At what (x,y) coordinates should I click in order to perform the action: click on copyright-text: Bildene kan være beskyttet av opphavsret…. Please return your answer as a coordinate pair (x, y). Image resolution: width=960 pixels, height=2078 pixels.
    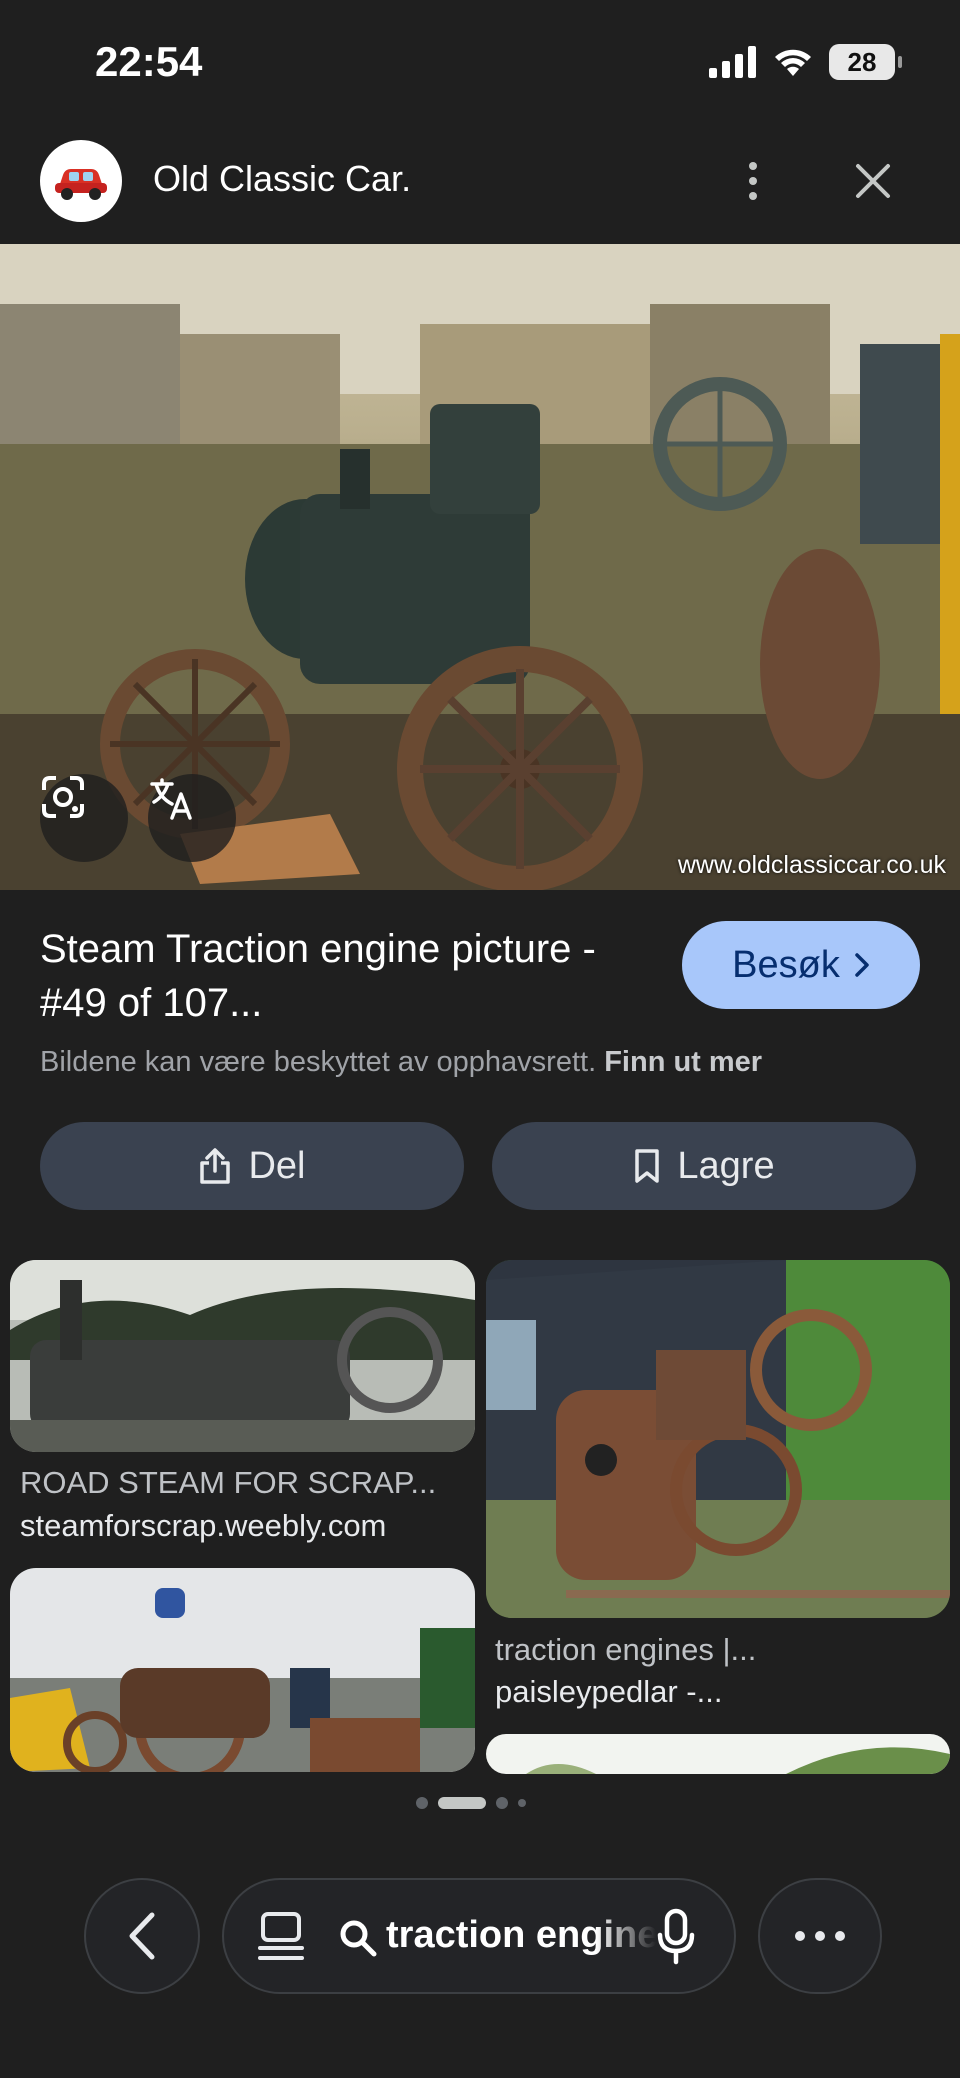
    Looking at the image, I should click on (318, 1062).